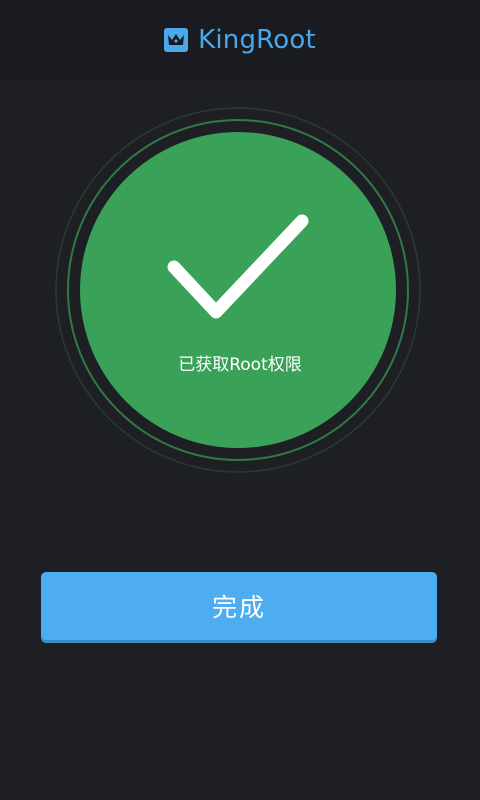 The width and height of the screenshot is (480, 800). What do you see at coordinates (257, 40) in the screenshot?
I see `app-title: KingRoot` at bounding box center [257, 40].